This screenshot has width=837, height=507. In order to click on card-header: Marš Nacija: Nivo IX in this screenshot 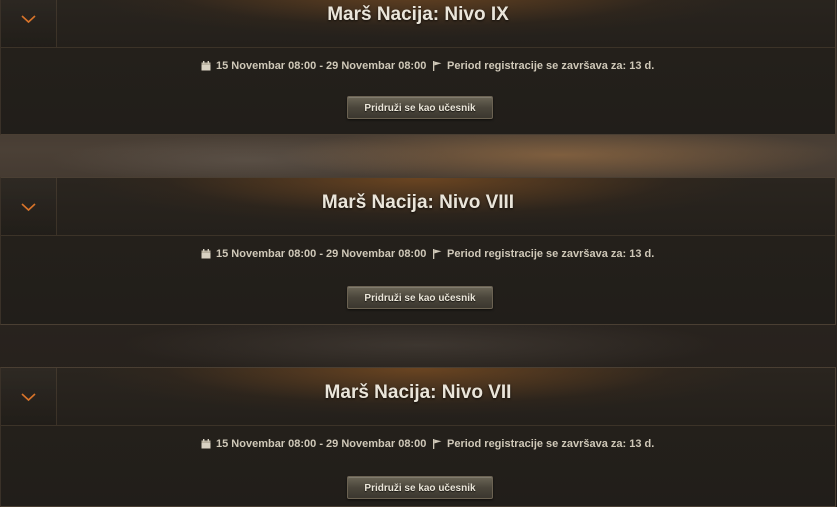, I will do `click(418, 24)`.